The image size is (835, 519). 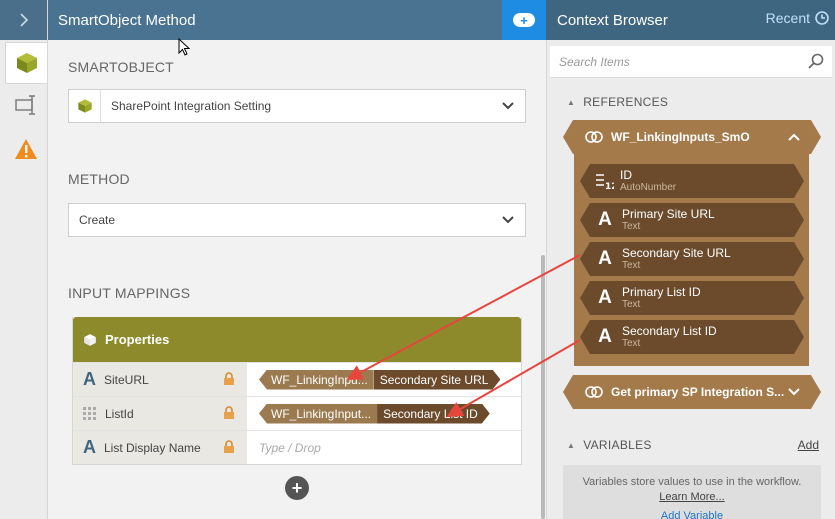 I want to click on mapping-row-label: ListId, so click(x=160, y=413).